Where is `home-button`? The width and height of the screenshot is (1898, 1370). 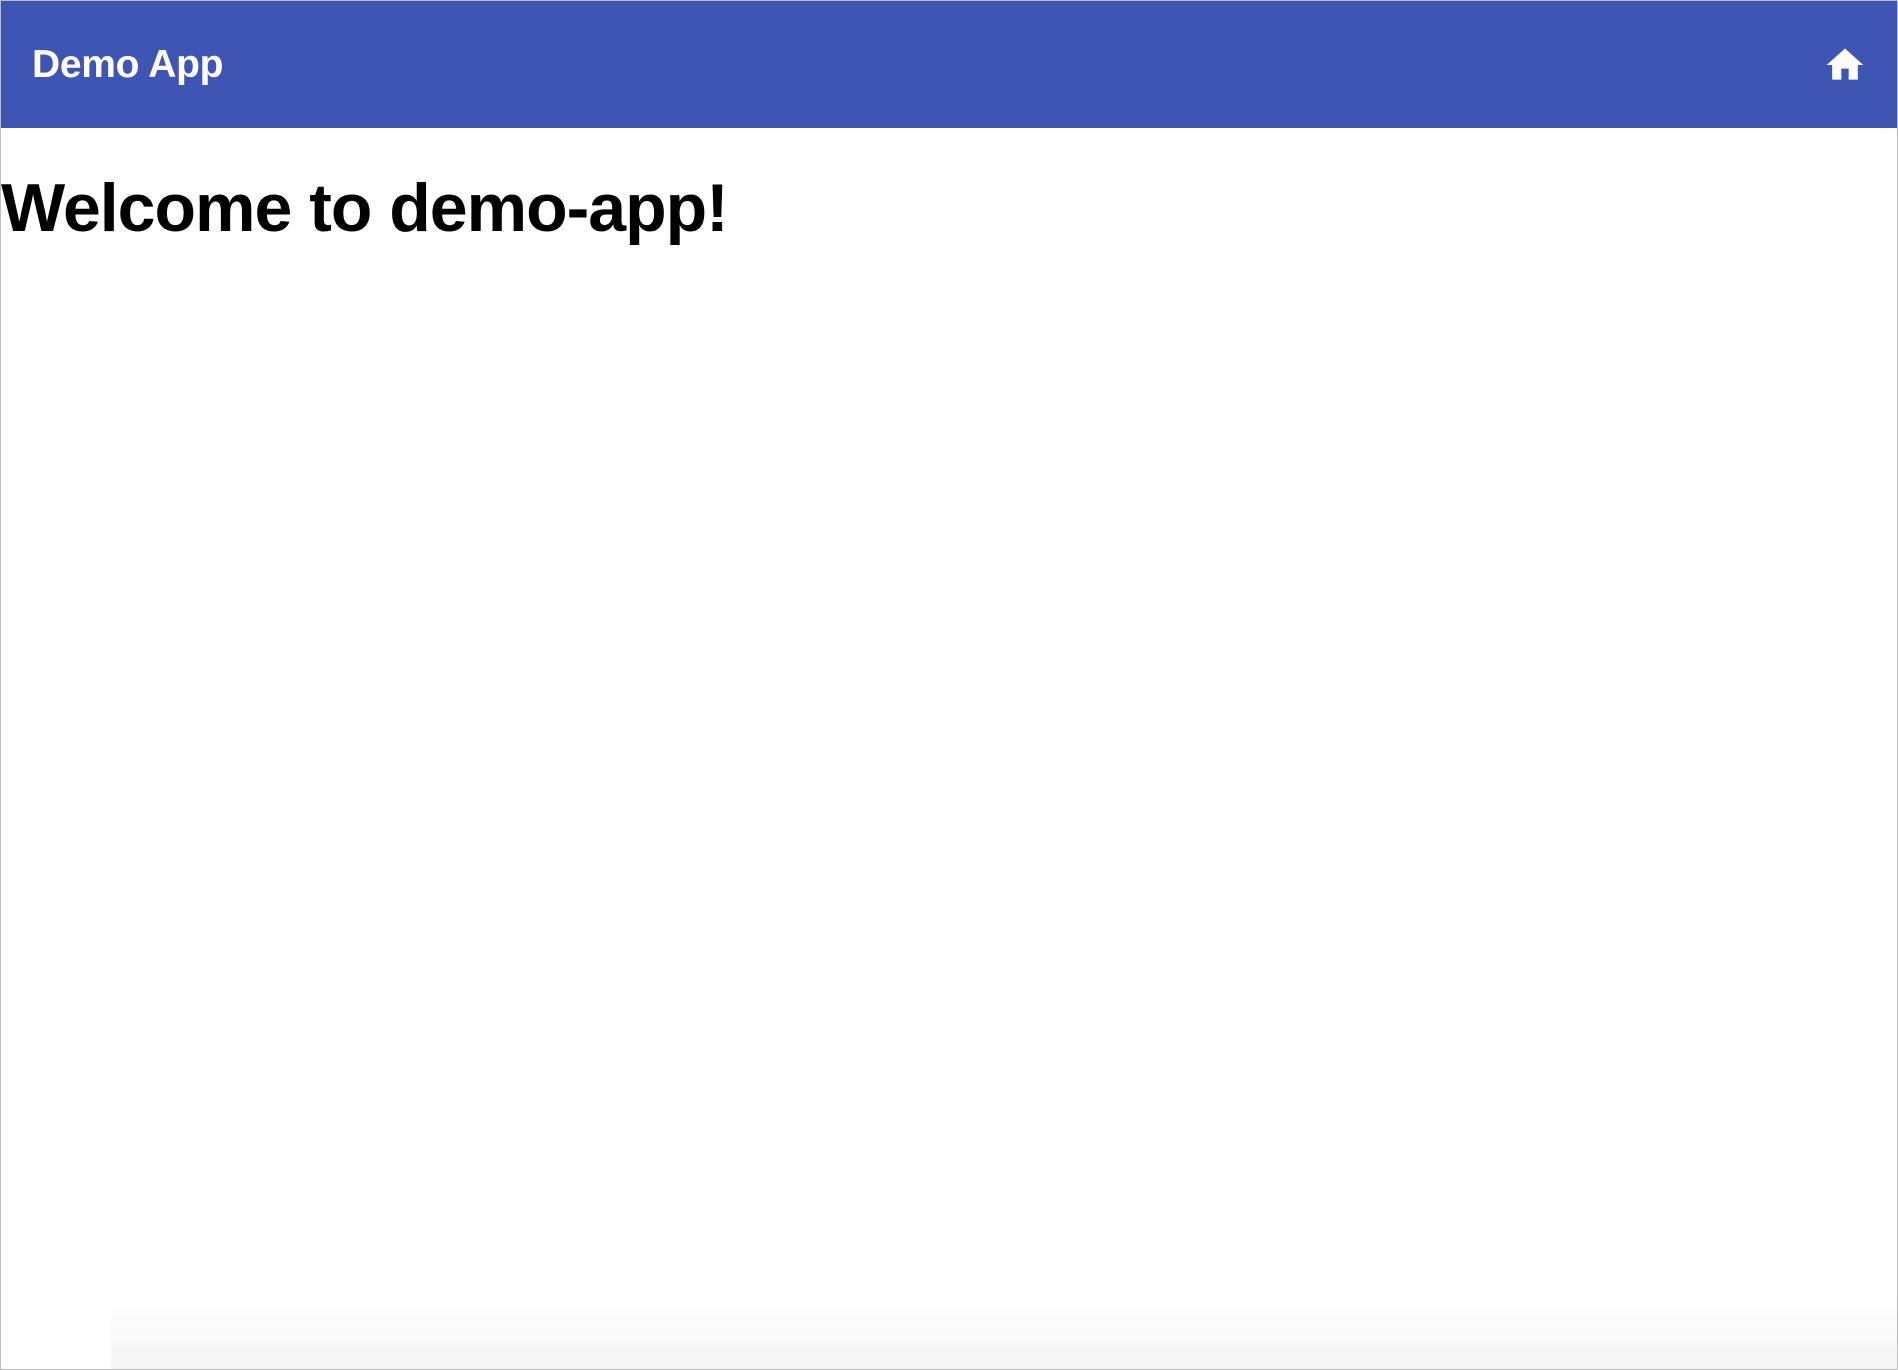 home-button is located at coordinates (1845, 65).